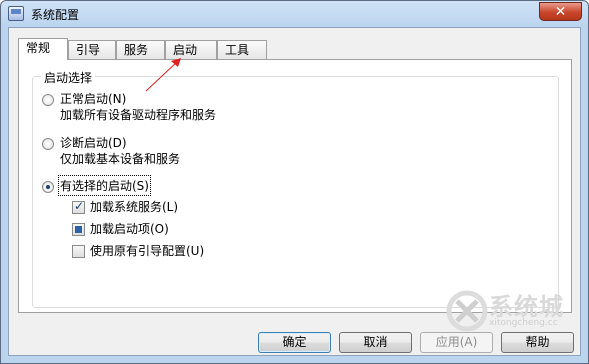  Describe the element at coordinates (162, 76) in the screenshot. I see `arrow-line` at that location.